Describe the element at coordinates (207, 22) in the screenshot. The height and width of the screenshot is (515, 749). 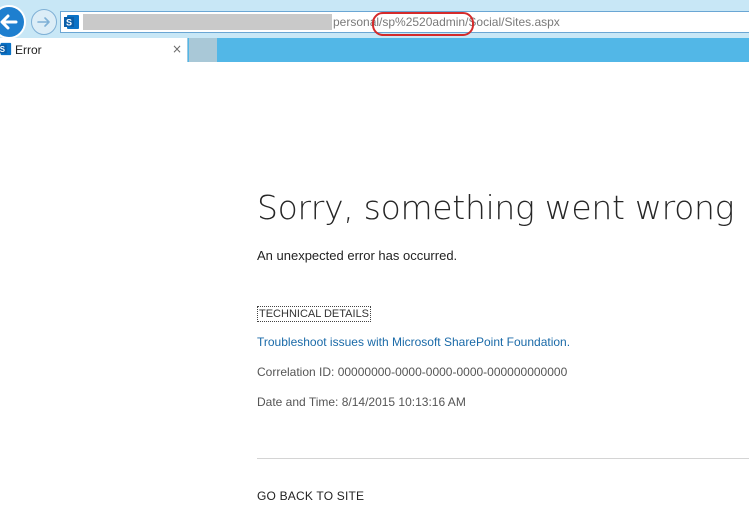
I see `redacted-url-segment` at that location.